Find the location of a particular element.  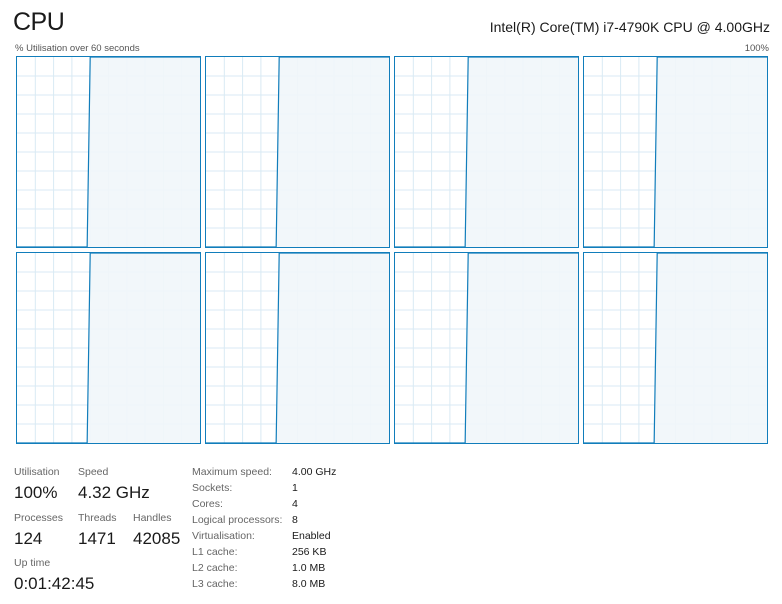

graph-max-label: 100% is located at coordinates (756, 48).